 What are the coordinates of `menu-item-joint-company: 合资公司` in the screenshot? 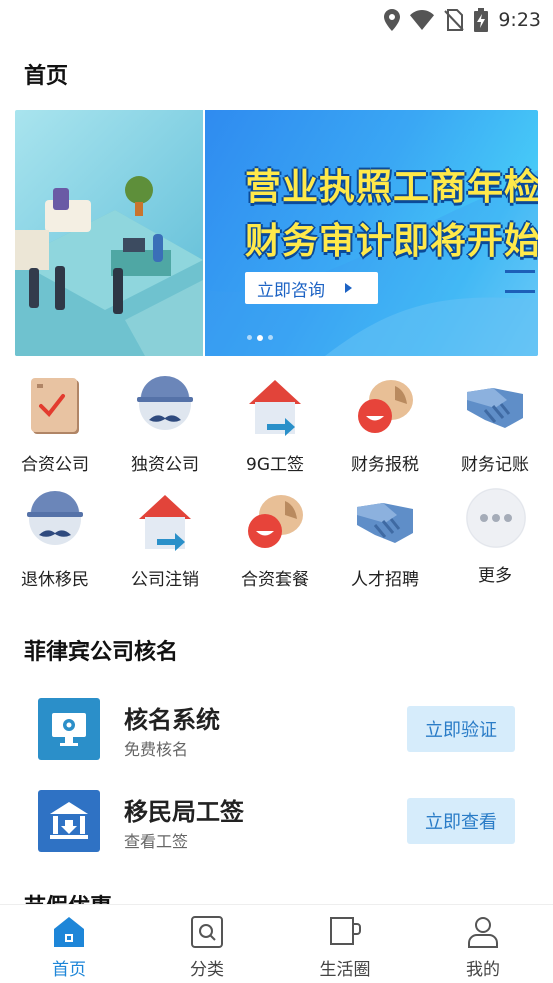 It's located at (55, 427).